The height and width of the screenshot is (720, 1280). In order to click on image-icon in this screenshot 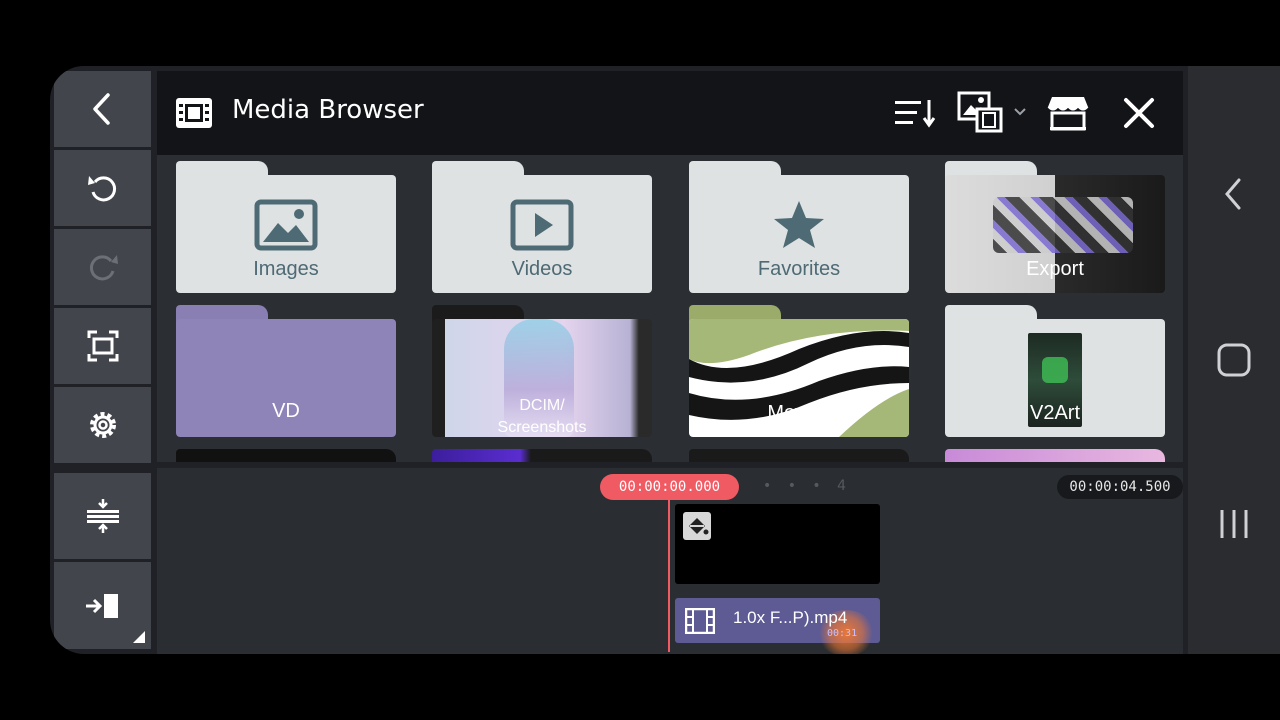, I will do `click(286, 225)`.